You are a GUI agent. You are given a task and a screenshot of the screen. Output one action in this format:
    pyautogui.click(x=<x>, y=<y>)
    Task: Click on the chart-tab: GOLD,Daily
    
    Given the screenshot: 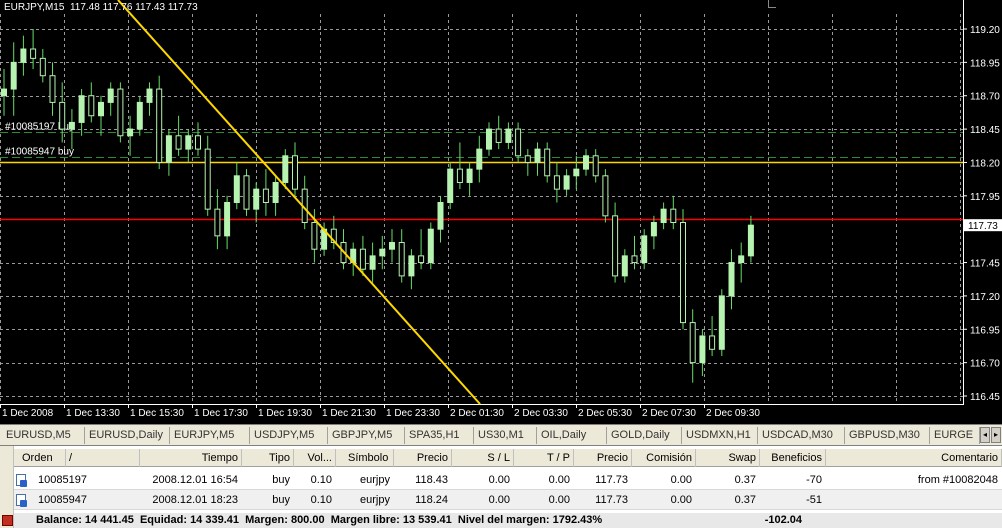 What is the action you would take?
    pyautogui.click(x=644, y=435)
    